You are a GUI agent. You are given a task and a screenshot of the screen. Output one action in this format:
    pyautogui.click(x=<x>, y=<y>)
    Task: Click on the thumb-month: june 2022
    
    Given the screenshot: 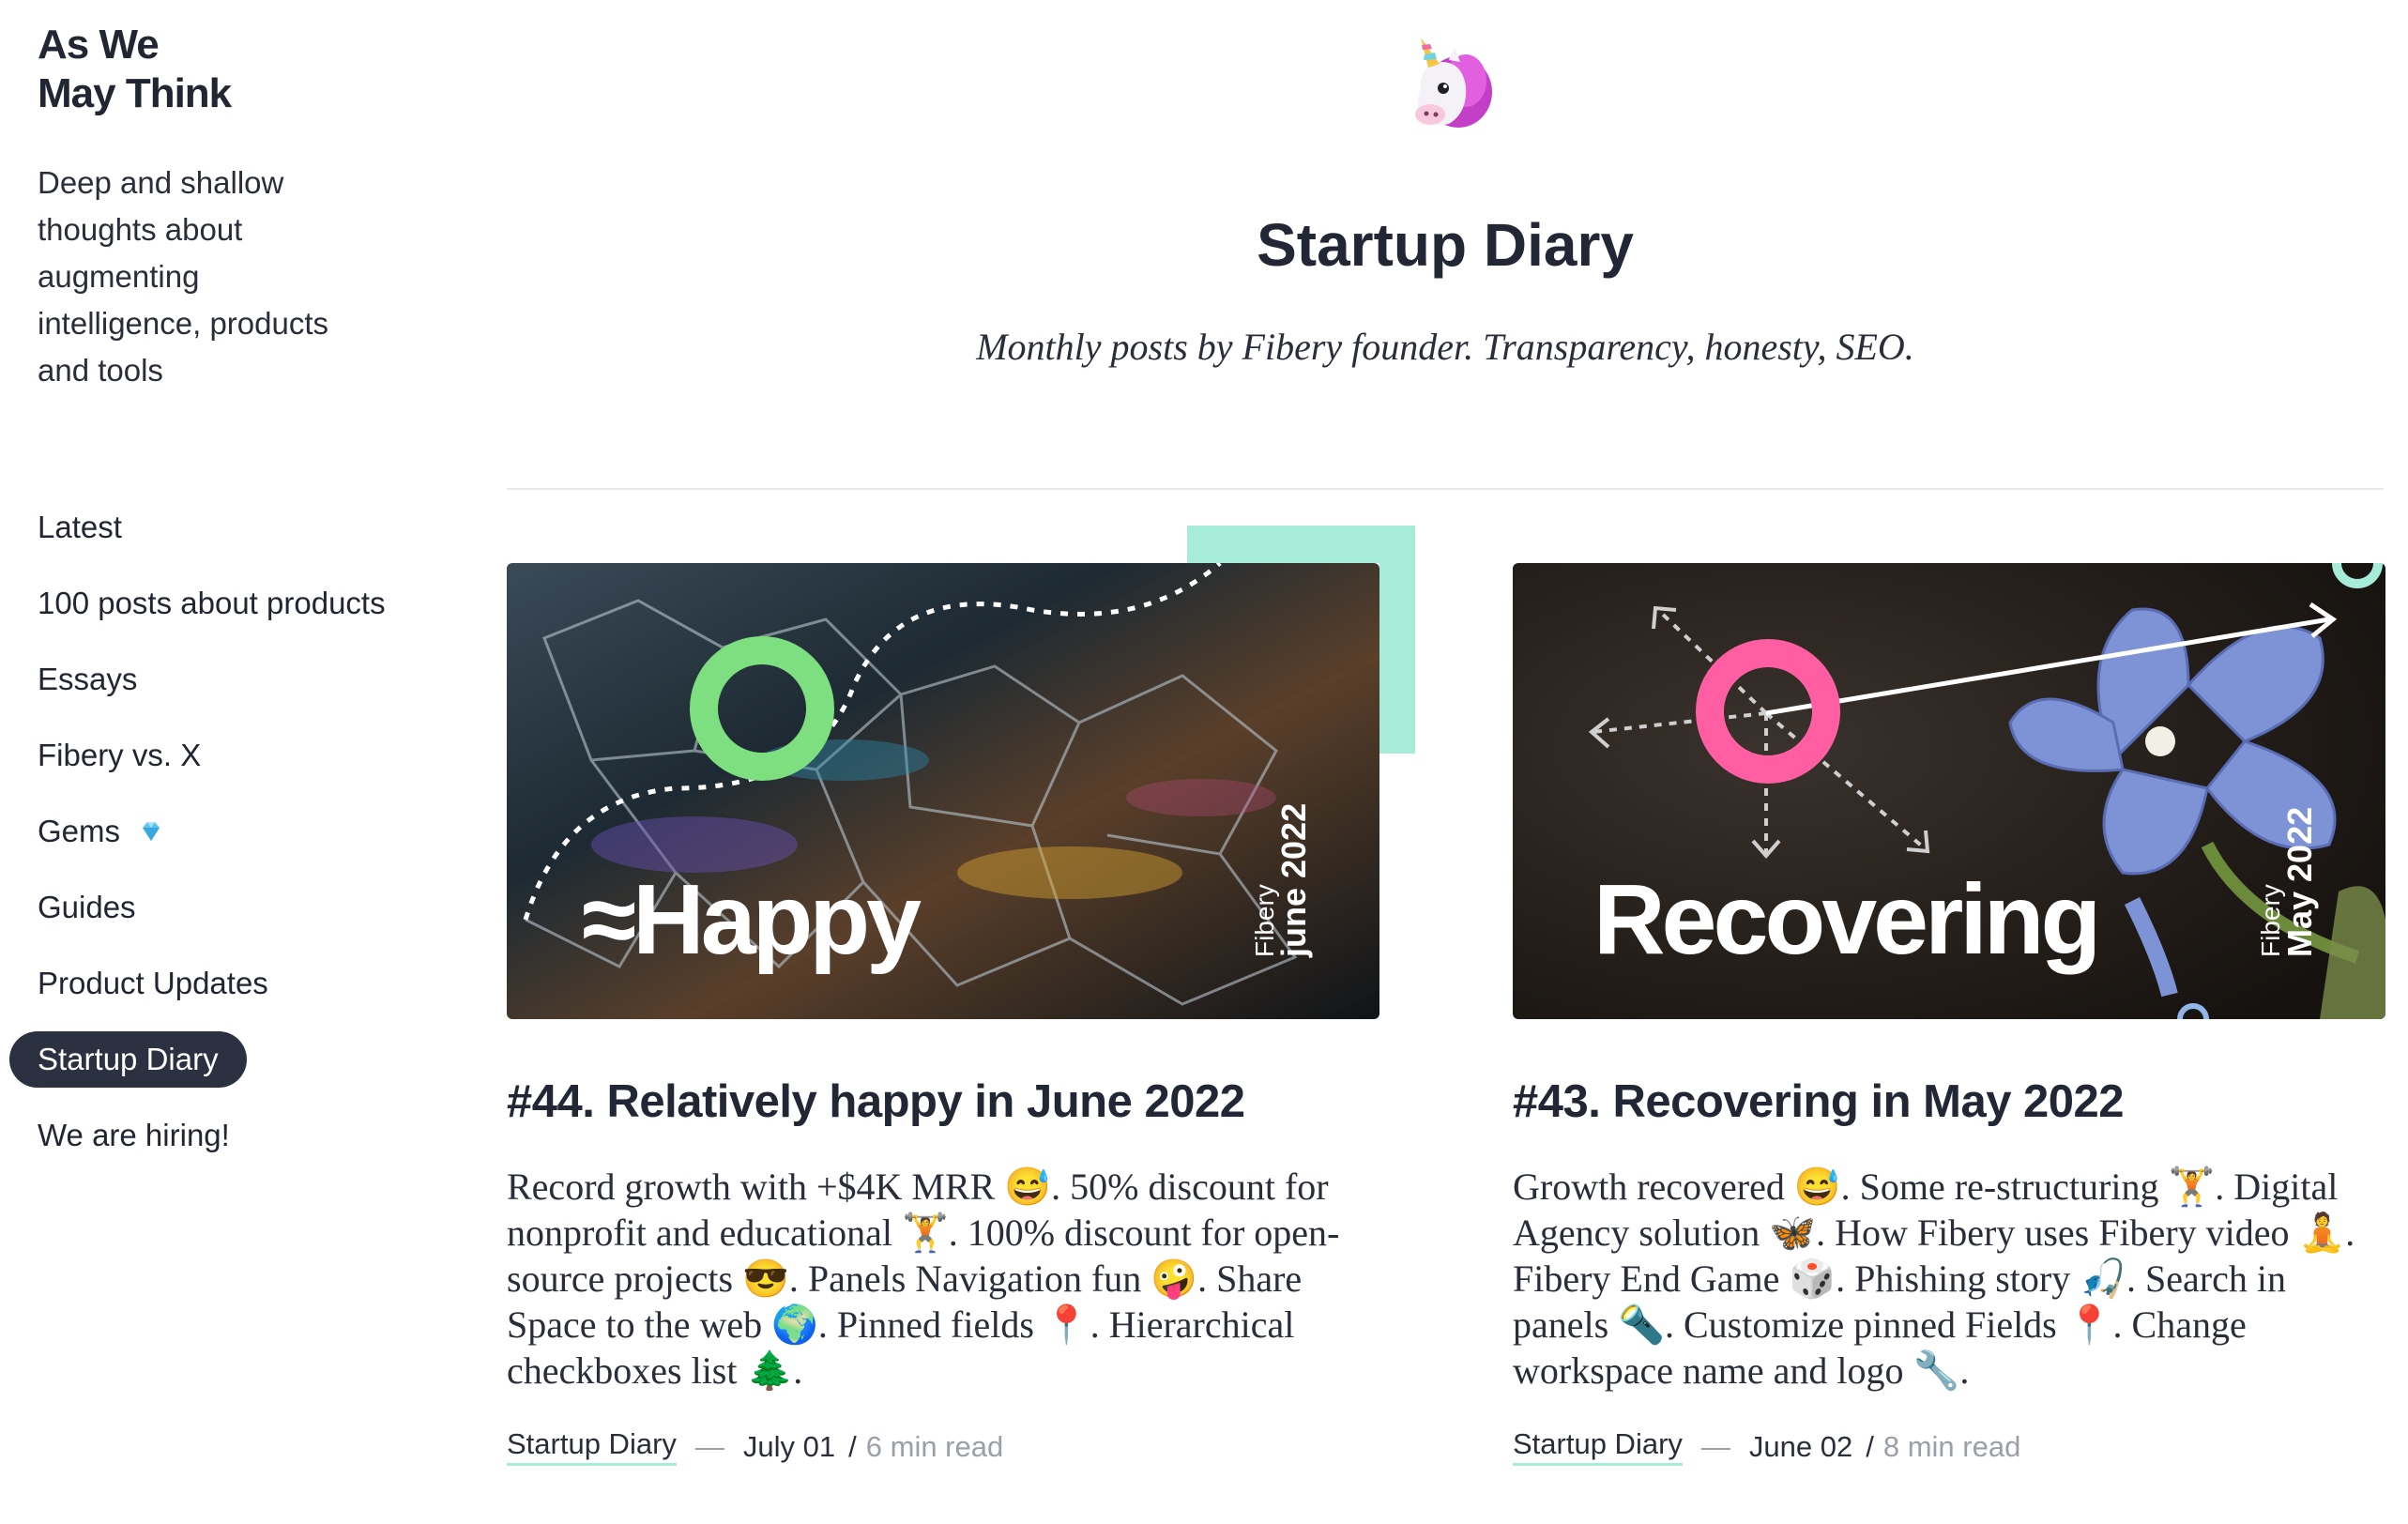 What is the action you would take?
    pyautogui.click(x=1293, y=879)
    